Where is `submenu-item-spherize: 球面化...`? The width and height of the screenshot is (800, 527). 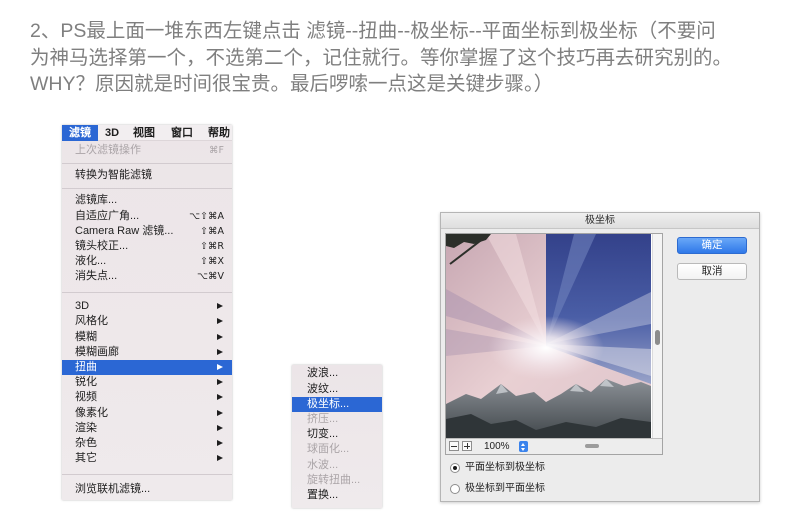
submenu-item-spherize: 球面化... is located at coordinates (328, 449).